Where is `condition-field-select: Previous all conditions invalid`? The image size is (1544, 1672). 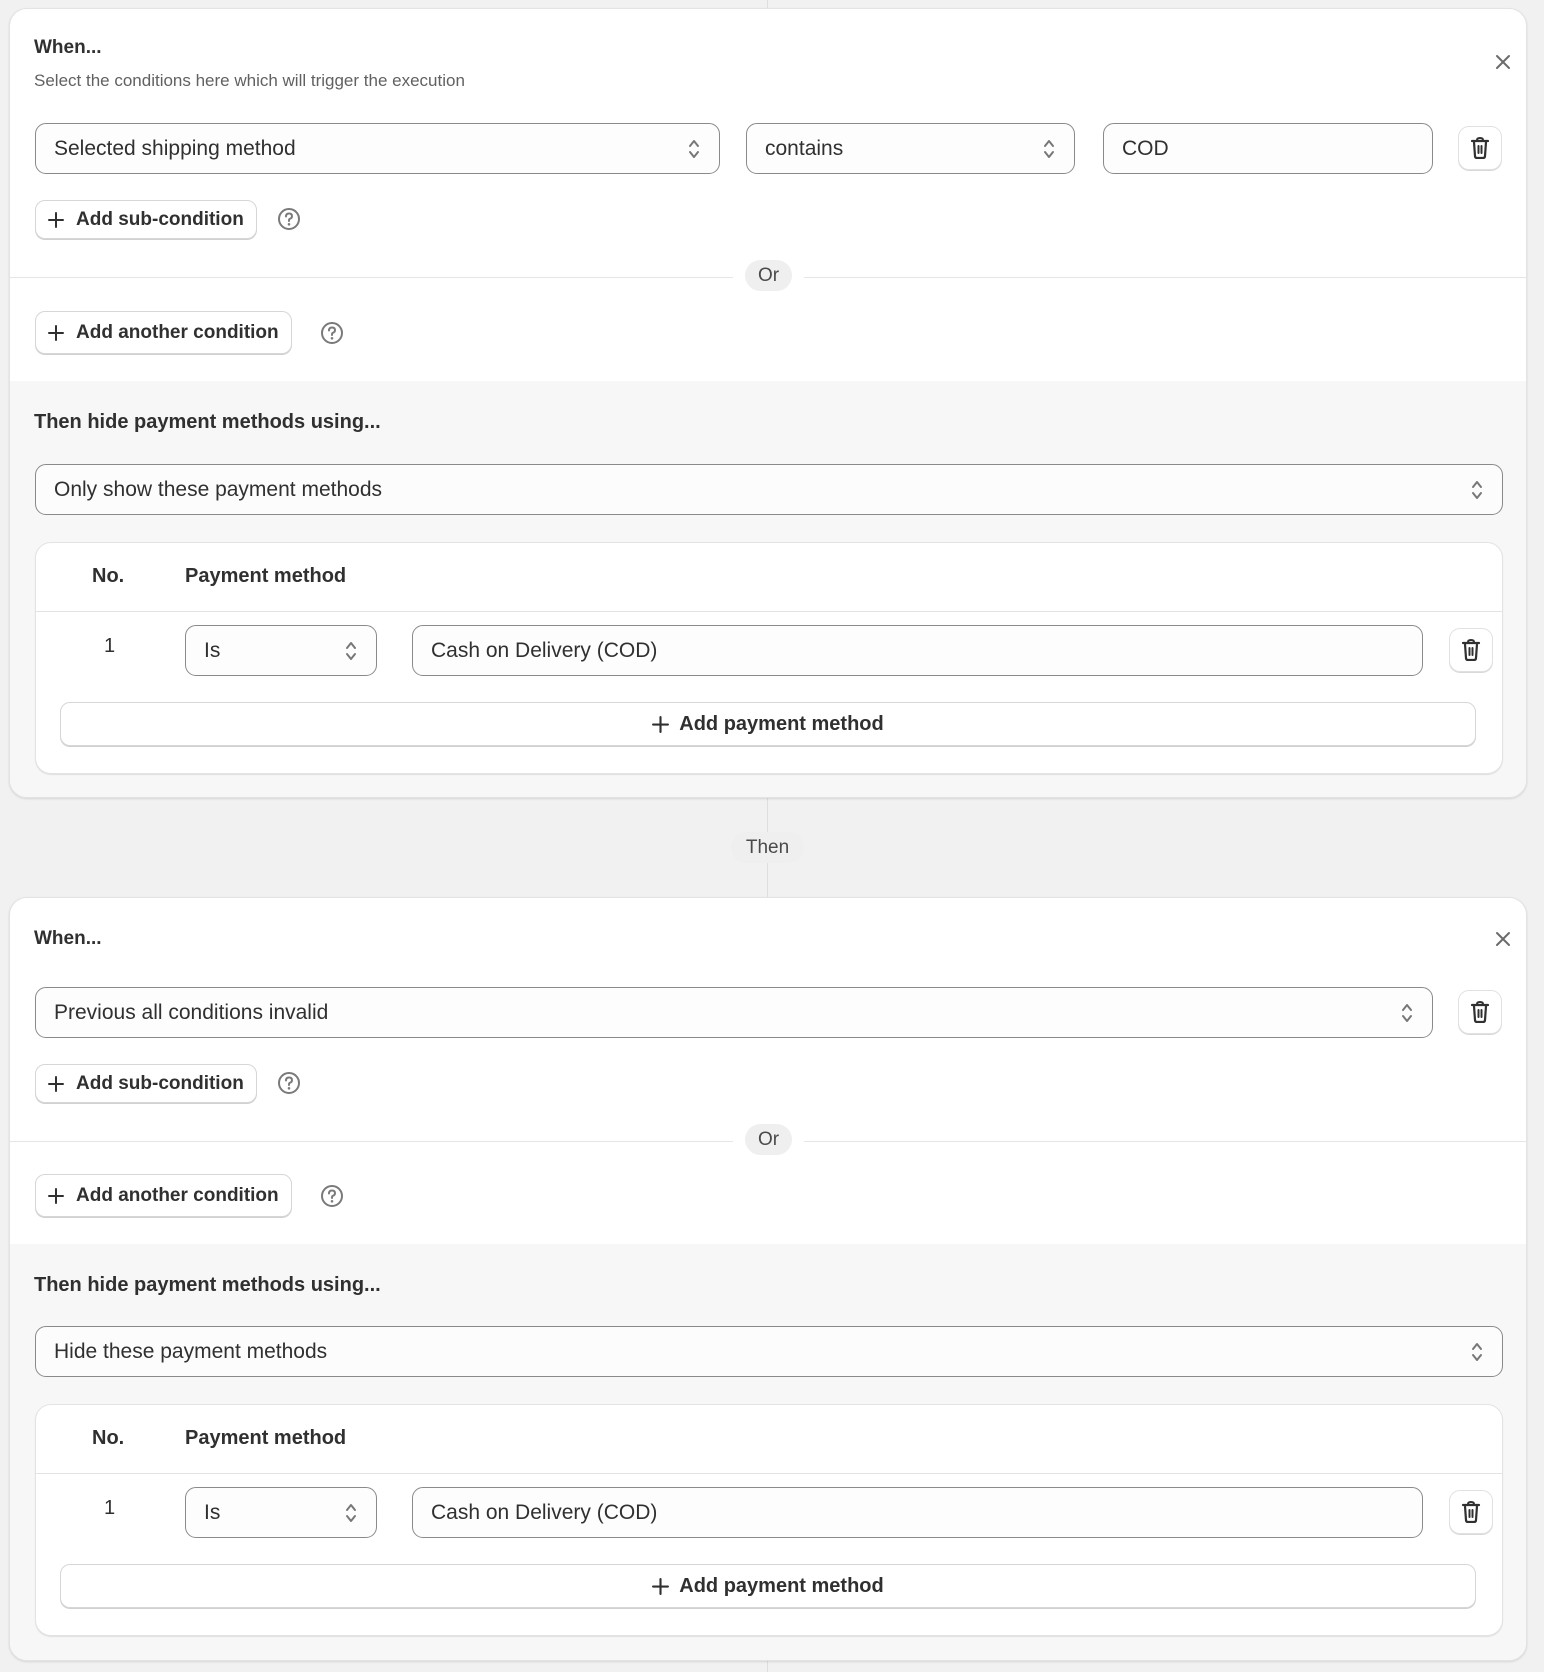
condition-field-select: Previous all conditions invalid is located at coordinates (734, 1012).